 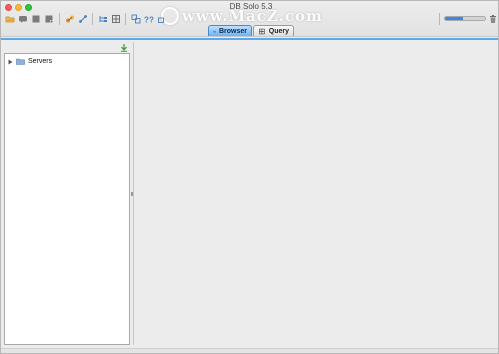 I want to click on open-folder-icon, so click(x=10, y=19).